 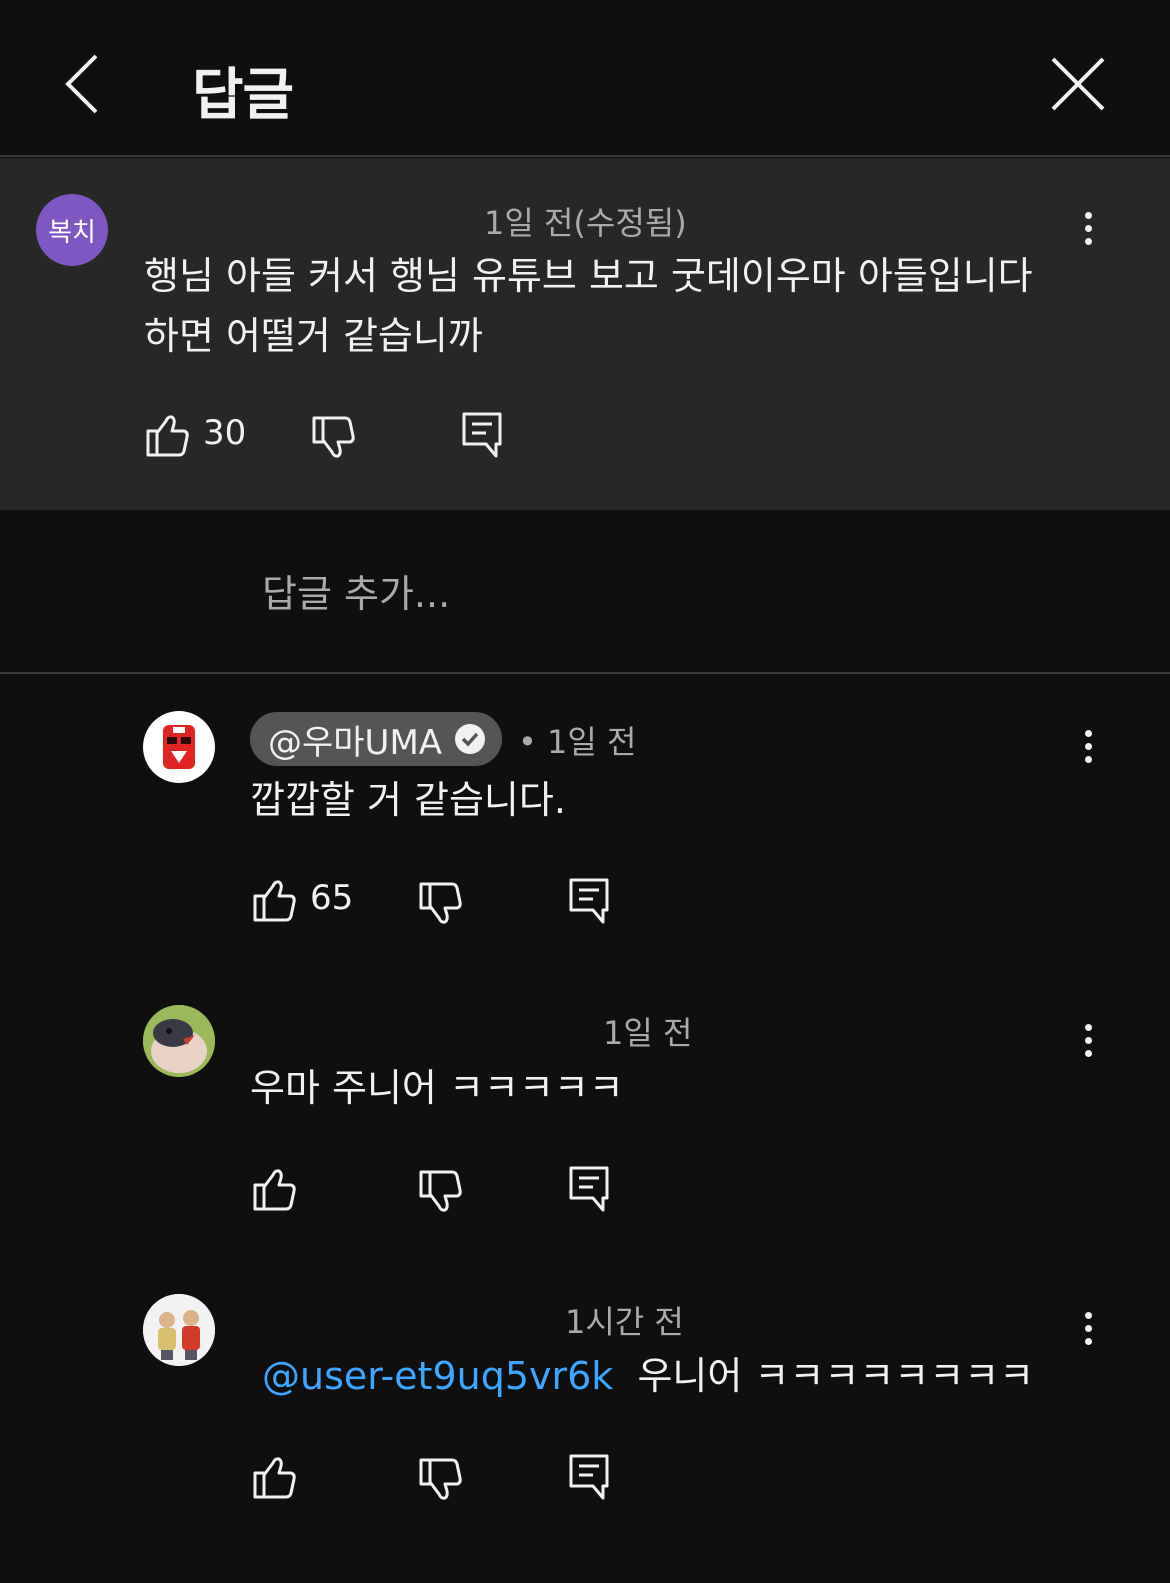 What do you see at coordinates (585, 673) in the screenshot?
I see `replies-divider` at bounding box center [585, 673].